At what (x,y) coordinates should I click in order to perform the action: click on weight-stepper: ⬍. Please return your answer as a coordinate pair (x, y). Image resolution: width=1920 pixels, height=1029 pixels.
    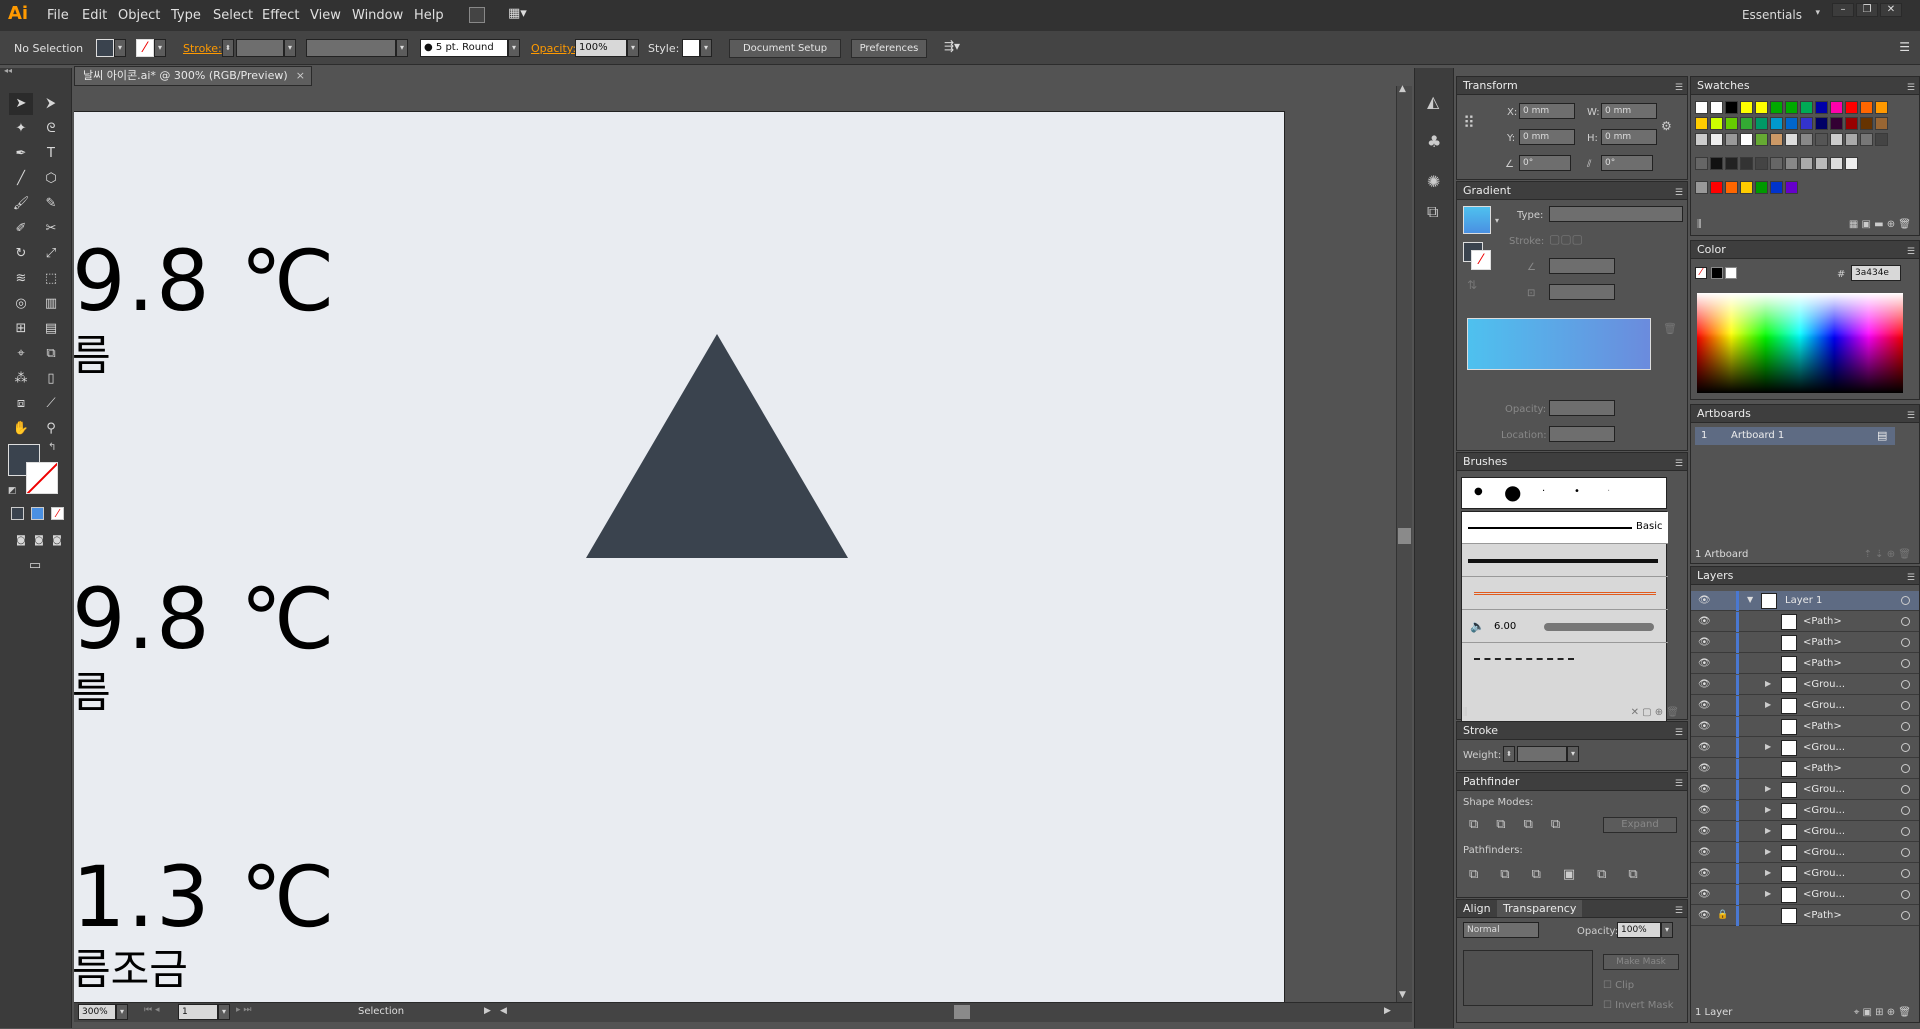
    Looking at the image, I should click on (1509, 754).